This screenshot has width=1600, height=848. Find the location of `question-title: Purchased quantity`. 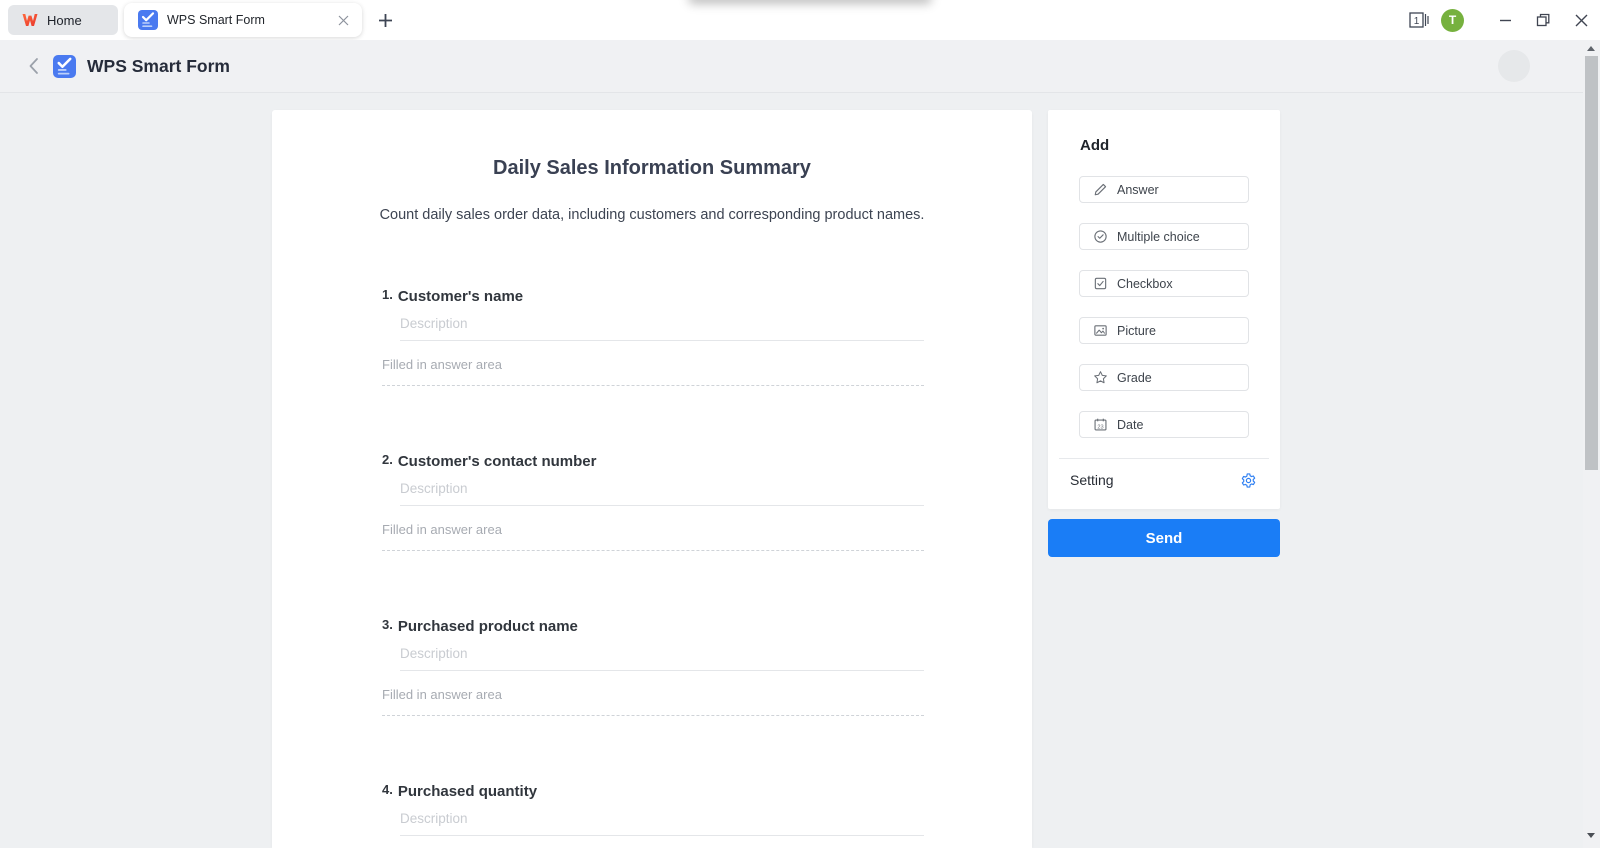

question-title: Purchased quantity is located at coordinates (467, 792).